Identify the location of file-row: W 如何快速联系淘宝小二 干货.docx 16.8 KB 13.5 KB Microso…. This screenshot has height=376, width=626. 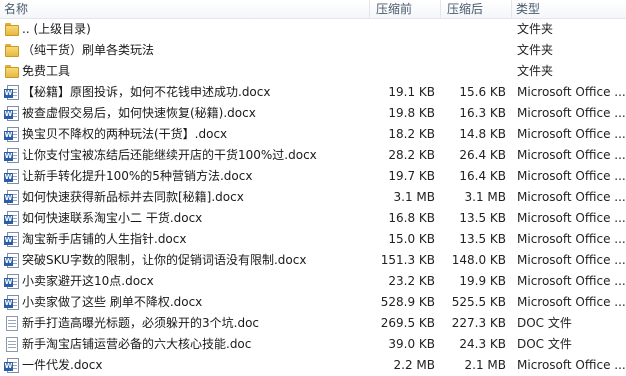
(313, 218).